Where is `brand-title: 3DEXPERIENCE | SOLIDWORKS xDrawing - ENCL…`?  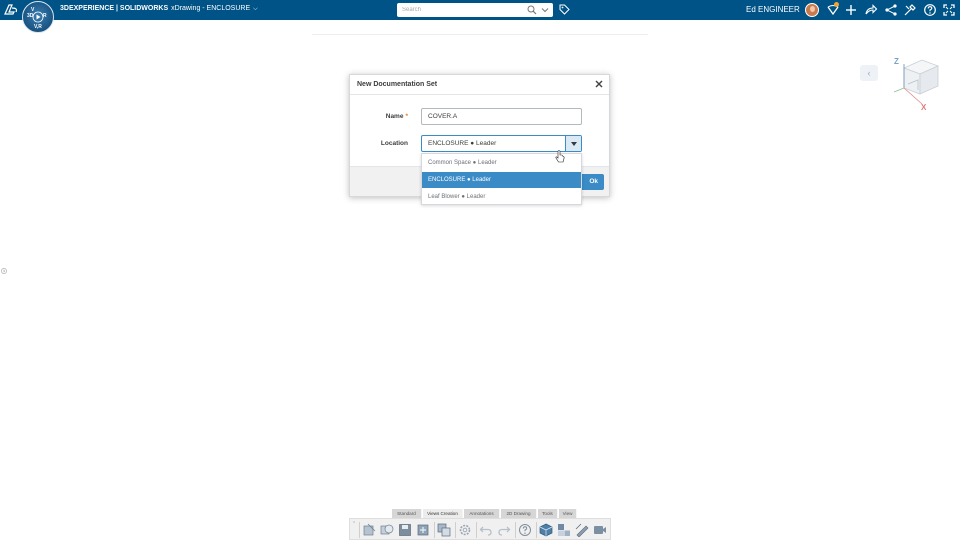
brand-title: 3DEXPERIENCE | SOLIDWORKS xDrawing - ENCL… is located at coordinates (159, 9).